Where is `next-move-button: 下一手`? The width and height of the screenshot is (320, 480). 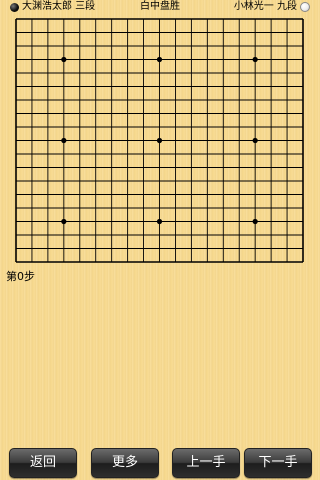
next-move-button: 下一手 is located at coordinates (278, 463).